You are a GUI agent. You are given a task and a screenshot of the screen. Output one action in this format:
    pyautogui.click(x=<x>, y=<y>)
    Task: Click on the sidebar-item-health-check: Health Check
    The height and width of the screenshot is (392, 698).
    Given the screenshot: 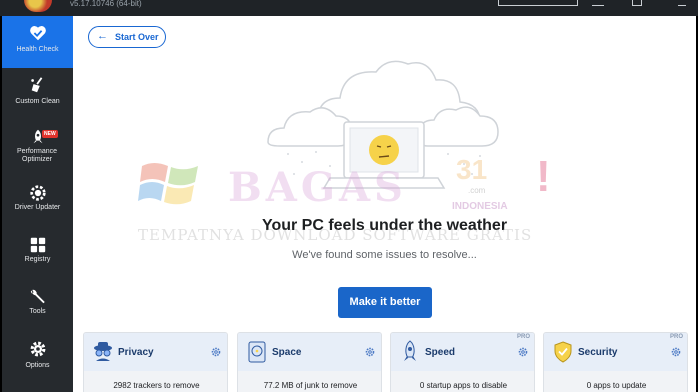 What is the action you would take?
    pyautogui.click(x=37, y=42)
    